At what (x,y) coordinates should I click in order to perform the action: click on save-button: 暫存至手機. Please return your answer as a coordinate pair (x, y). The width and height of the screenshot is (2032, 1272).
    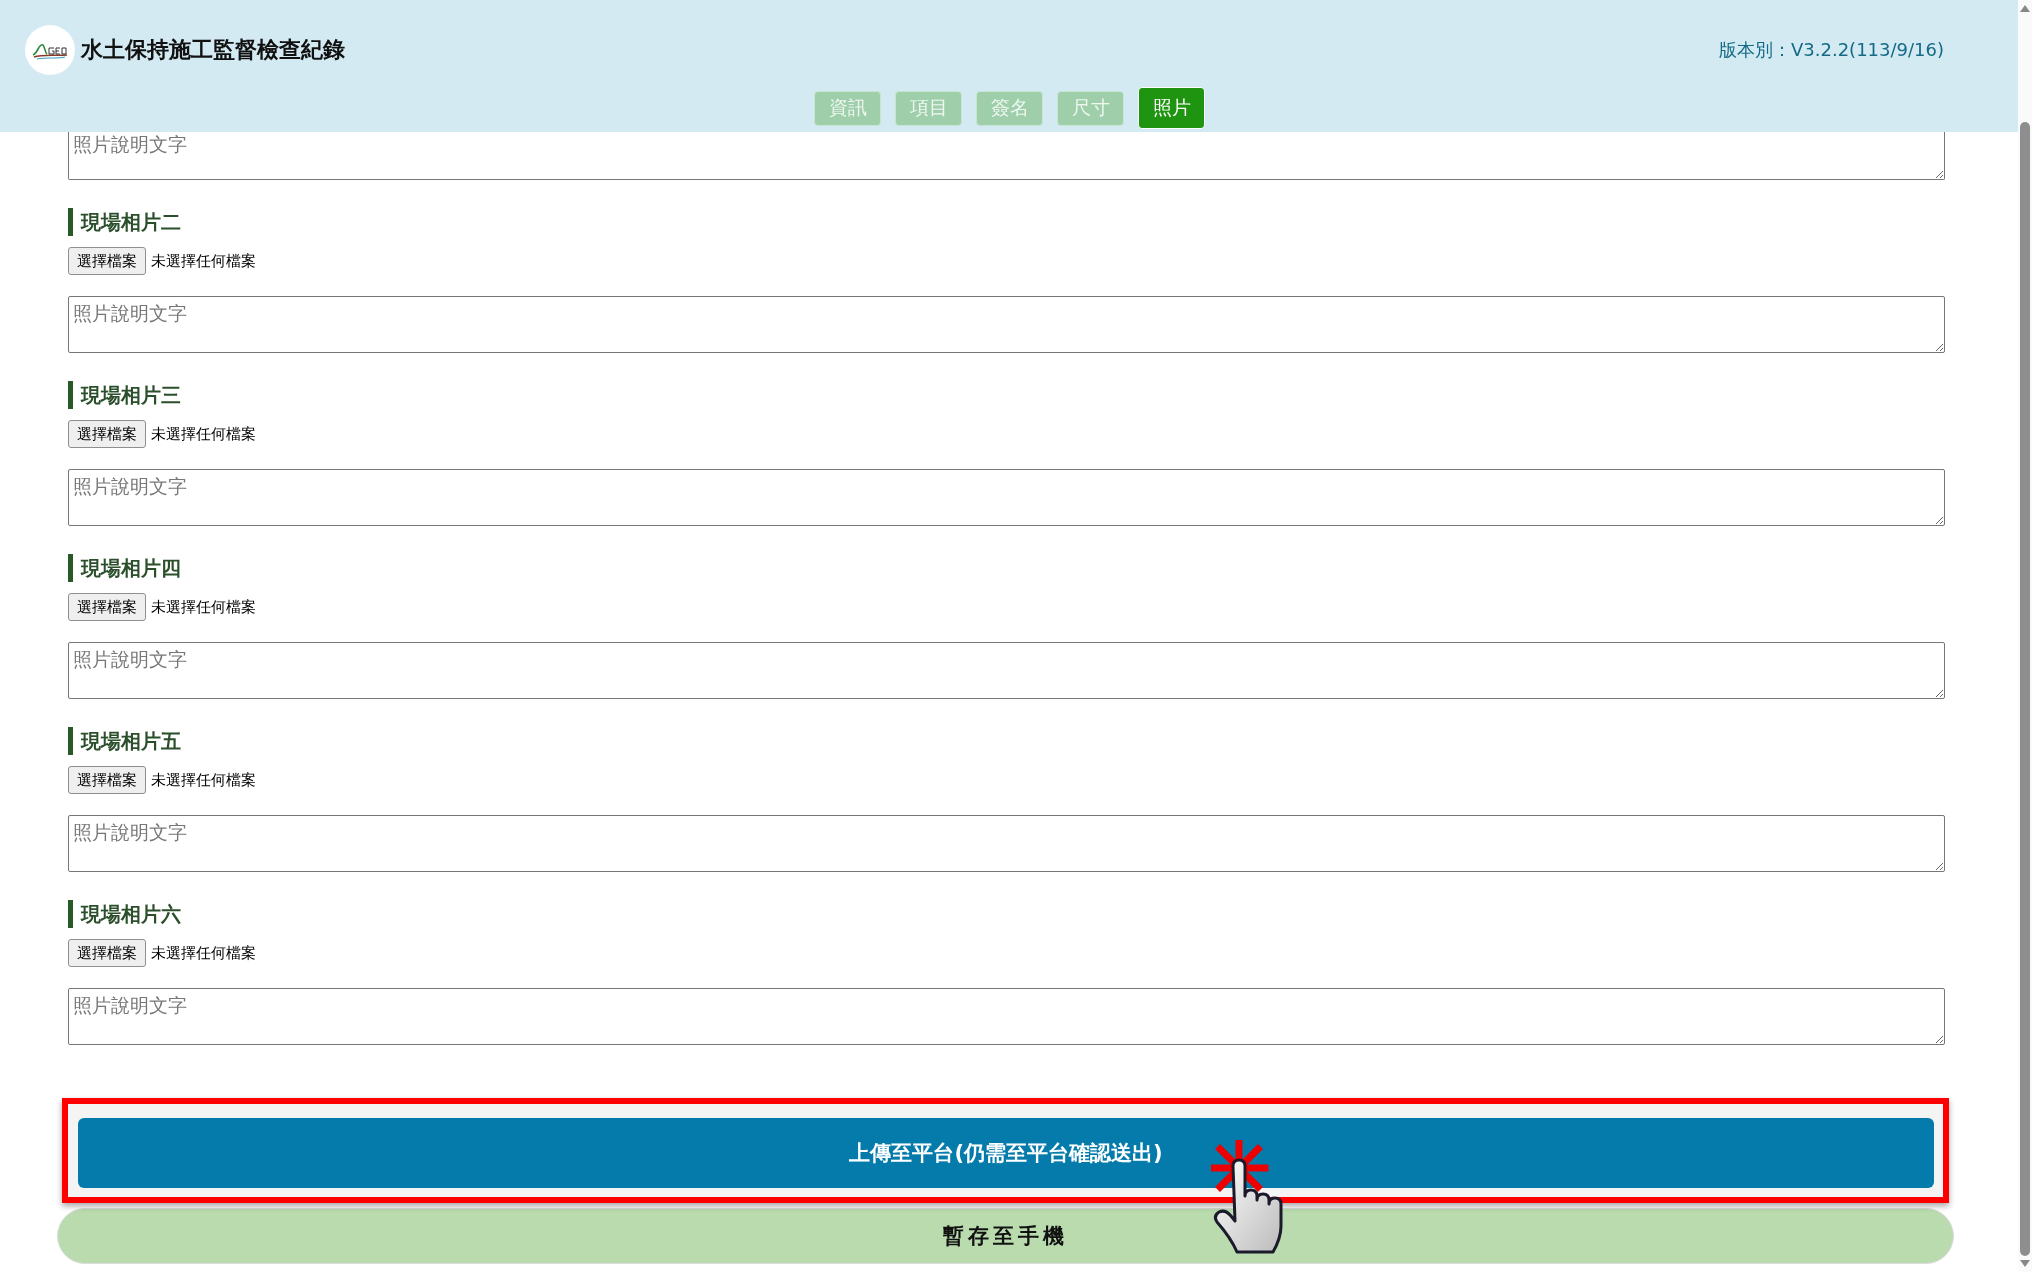
    Looking at the image, I should click on (1005, 1236).